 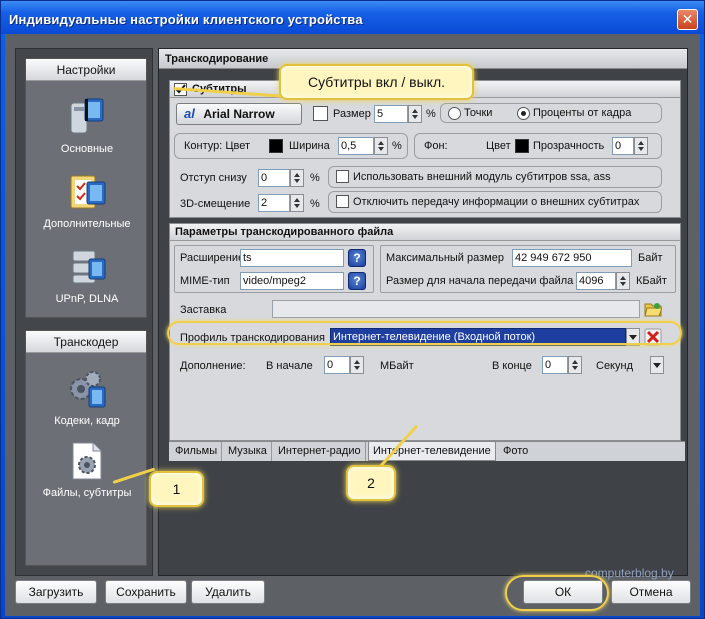 I want to click on offset3d-input: 2, so click(x=274, y=203).